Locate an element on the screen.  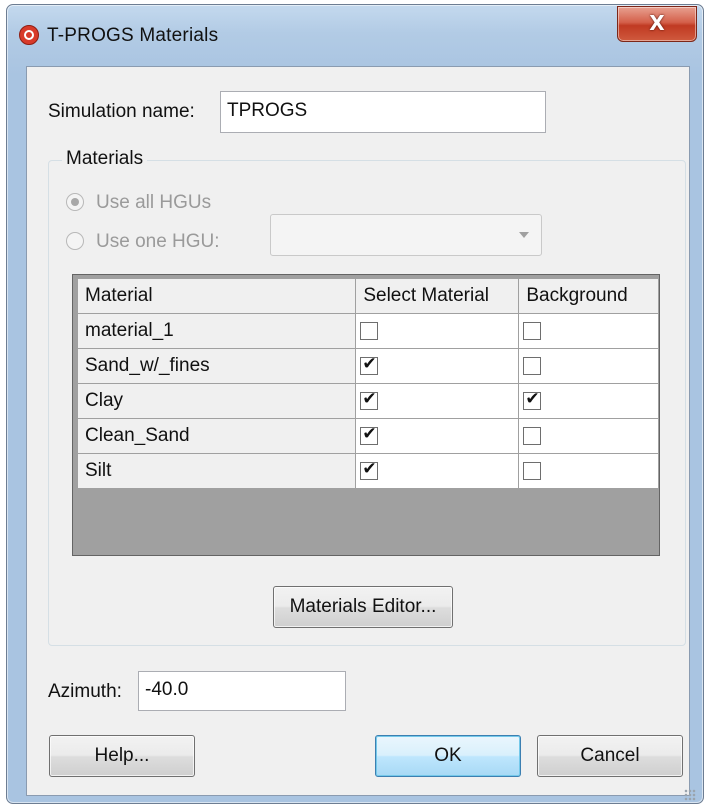
resize-grip-icon is located at coordinates (690, 795).